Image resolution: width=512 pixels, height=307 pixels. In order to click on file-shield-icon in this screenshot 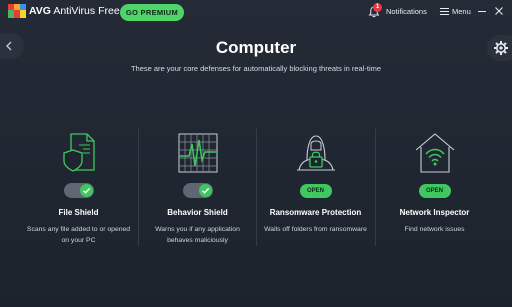, I will do `click(78, 152)`.